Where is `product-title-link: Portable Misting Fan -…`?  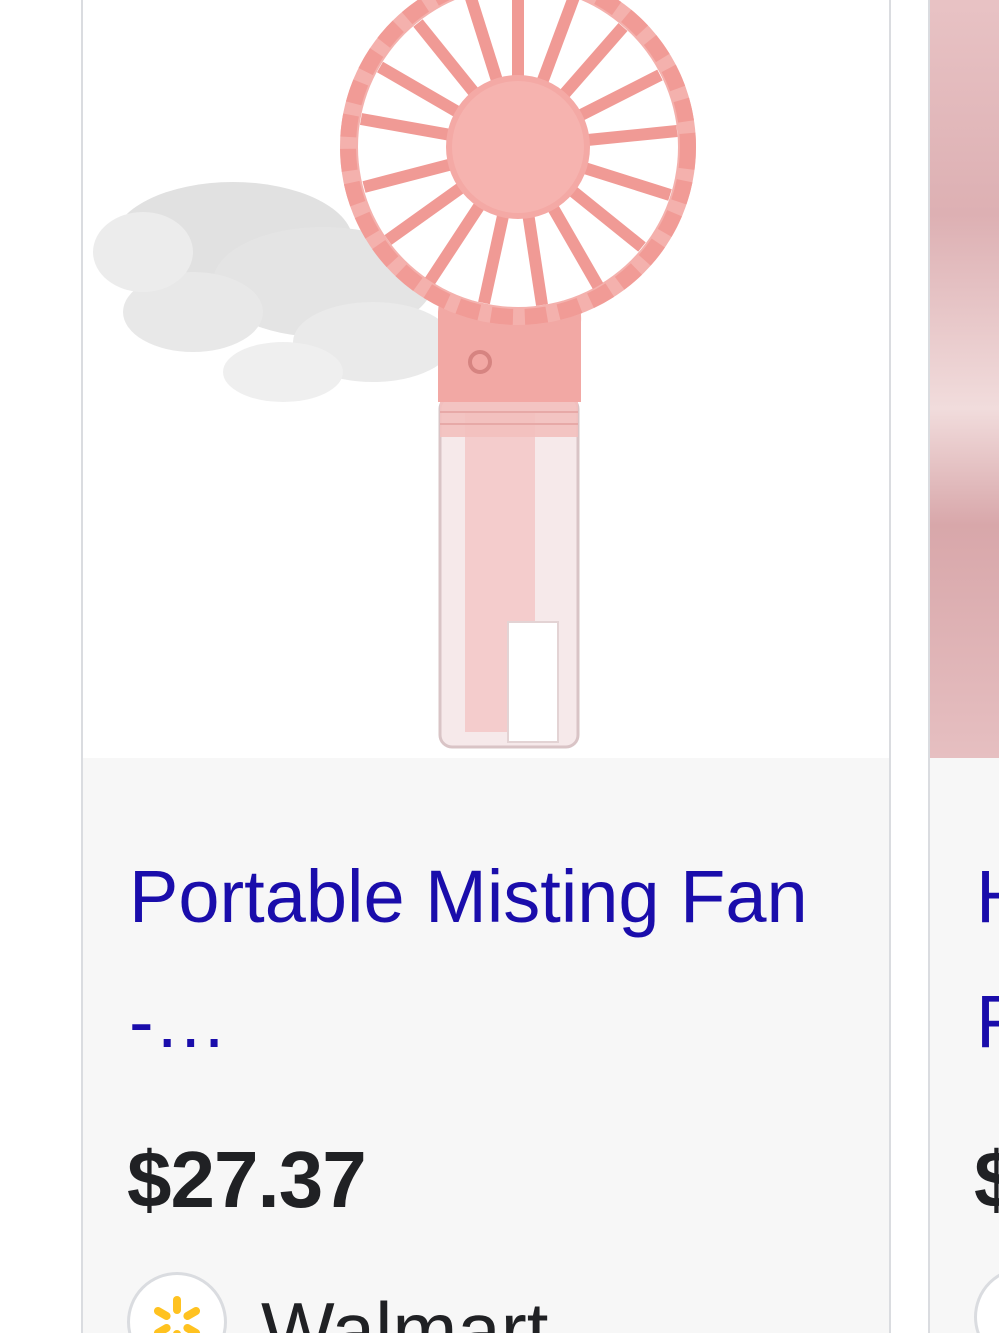 product-title-link: Portable Misting Fan -… is located at coordinates (479, 959).